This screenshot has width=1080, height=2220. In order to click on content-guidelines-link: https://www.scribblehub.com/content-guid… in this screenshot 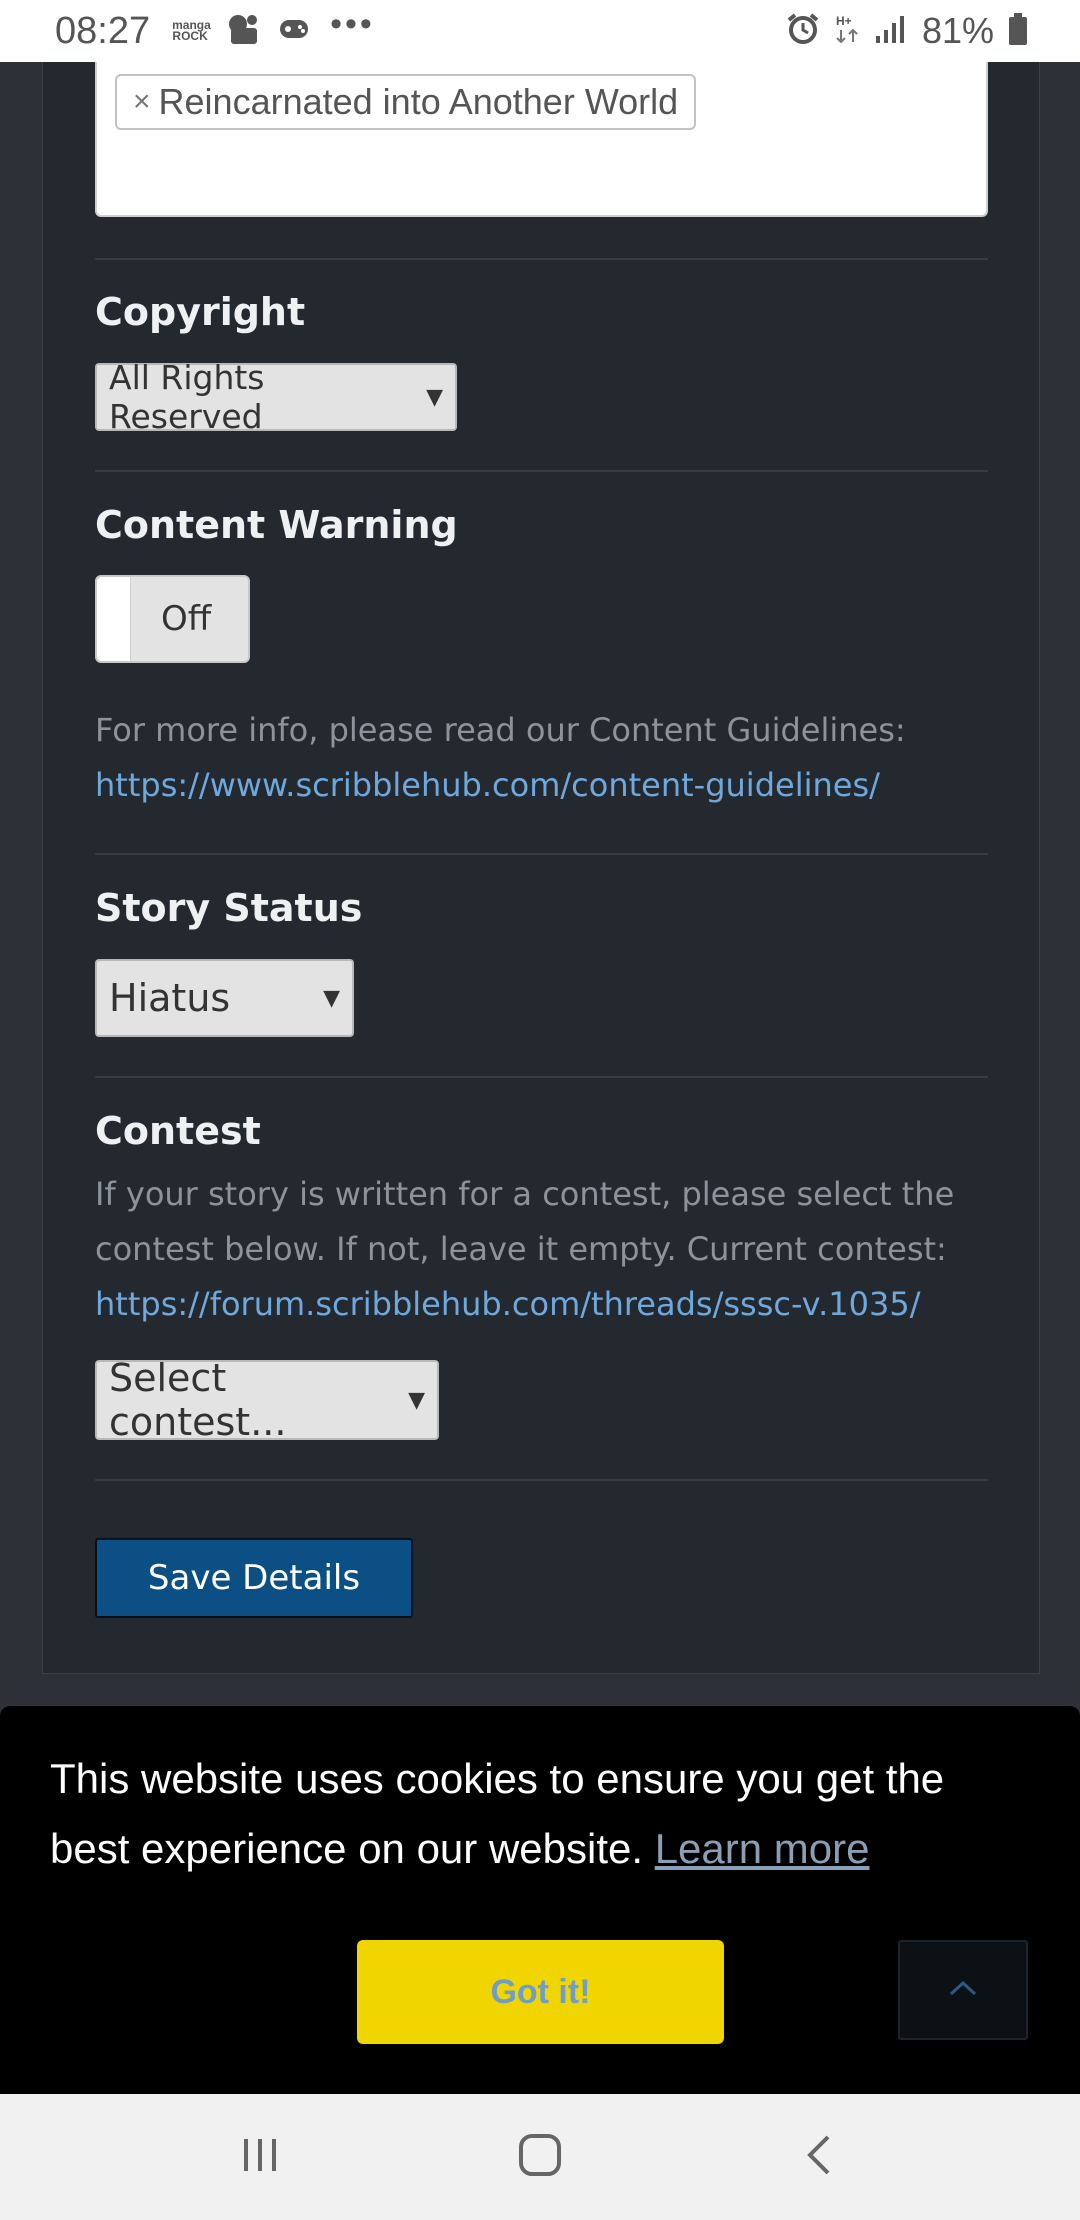, I will do `click(545, 785)`.